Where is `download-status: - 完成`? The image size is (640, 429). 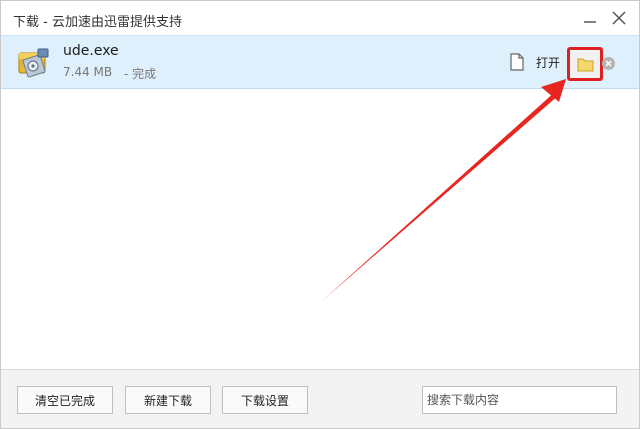 download-status: - 完成 is located at coordinates (140, 74).